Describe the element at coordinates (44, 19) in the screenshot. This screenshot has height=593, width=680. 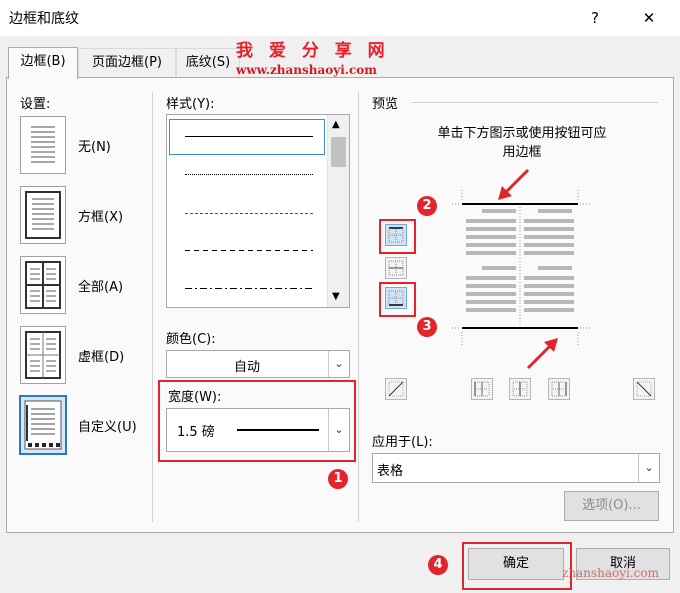
I see `dialog-title: 边框和底纹` at that location.